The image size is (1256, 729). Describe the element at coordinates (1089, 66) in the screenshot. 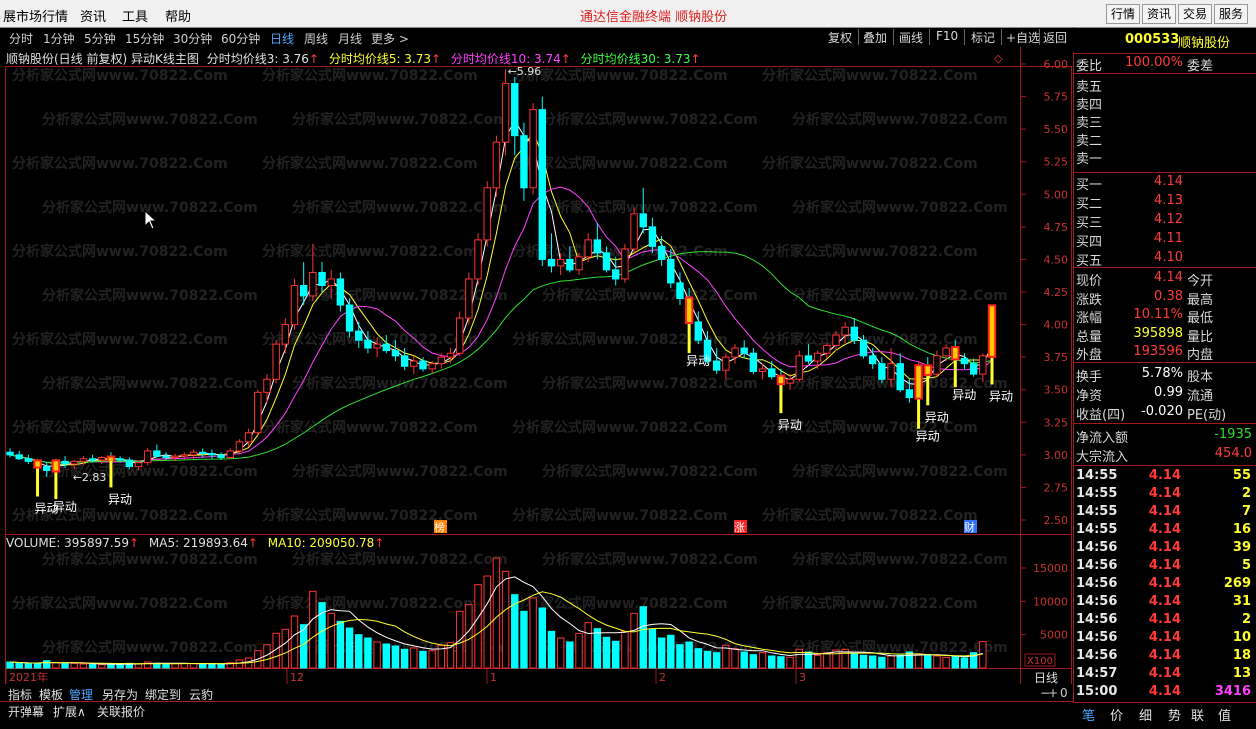

I see `ratio-label: 委比` at that location.